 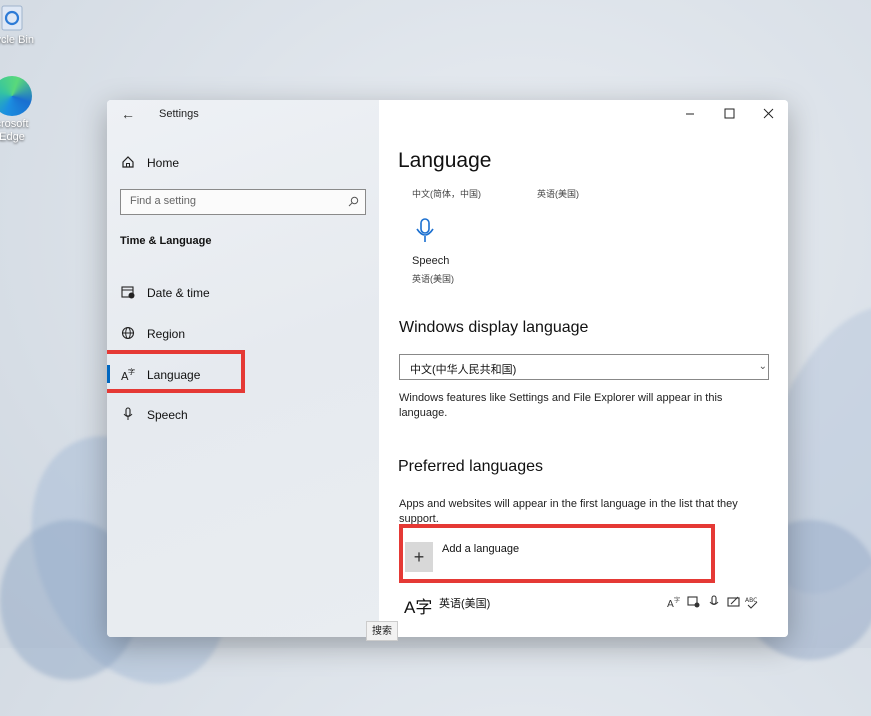 I want to click on sidebar-item-label: Home, so click(x=163, y=163).